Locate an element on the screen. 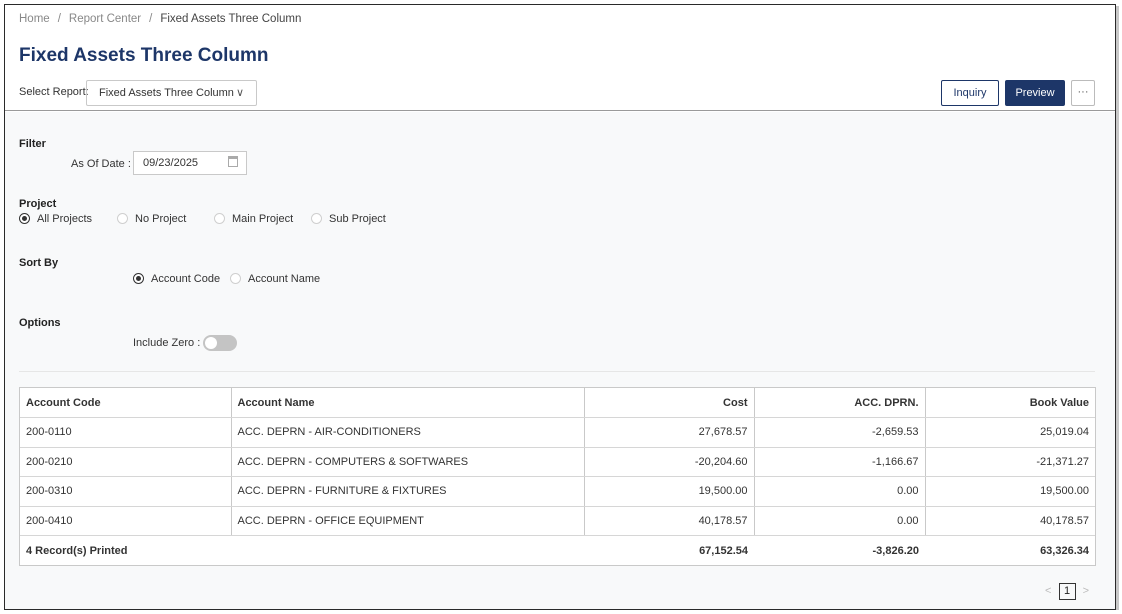  column-header-book-value: Book Value is located at coordinates (1010, 403).